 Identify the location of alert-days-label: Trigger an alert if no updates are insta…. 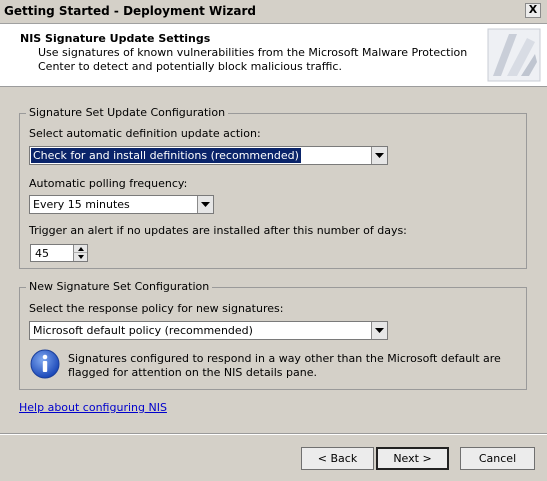
(218, 230).